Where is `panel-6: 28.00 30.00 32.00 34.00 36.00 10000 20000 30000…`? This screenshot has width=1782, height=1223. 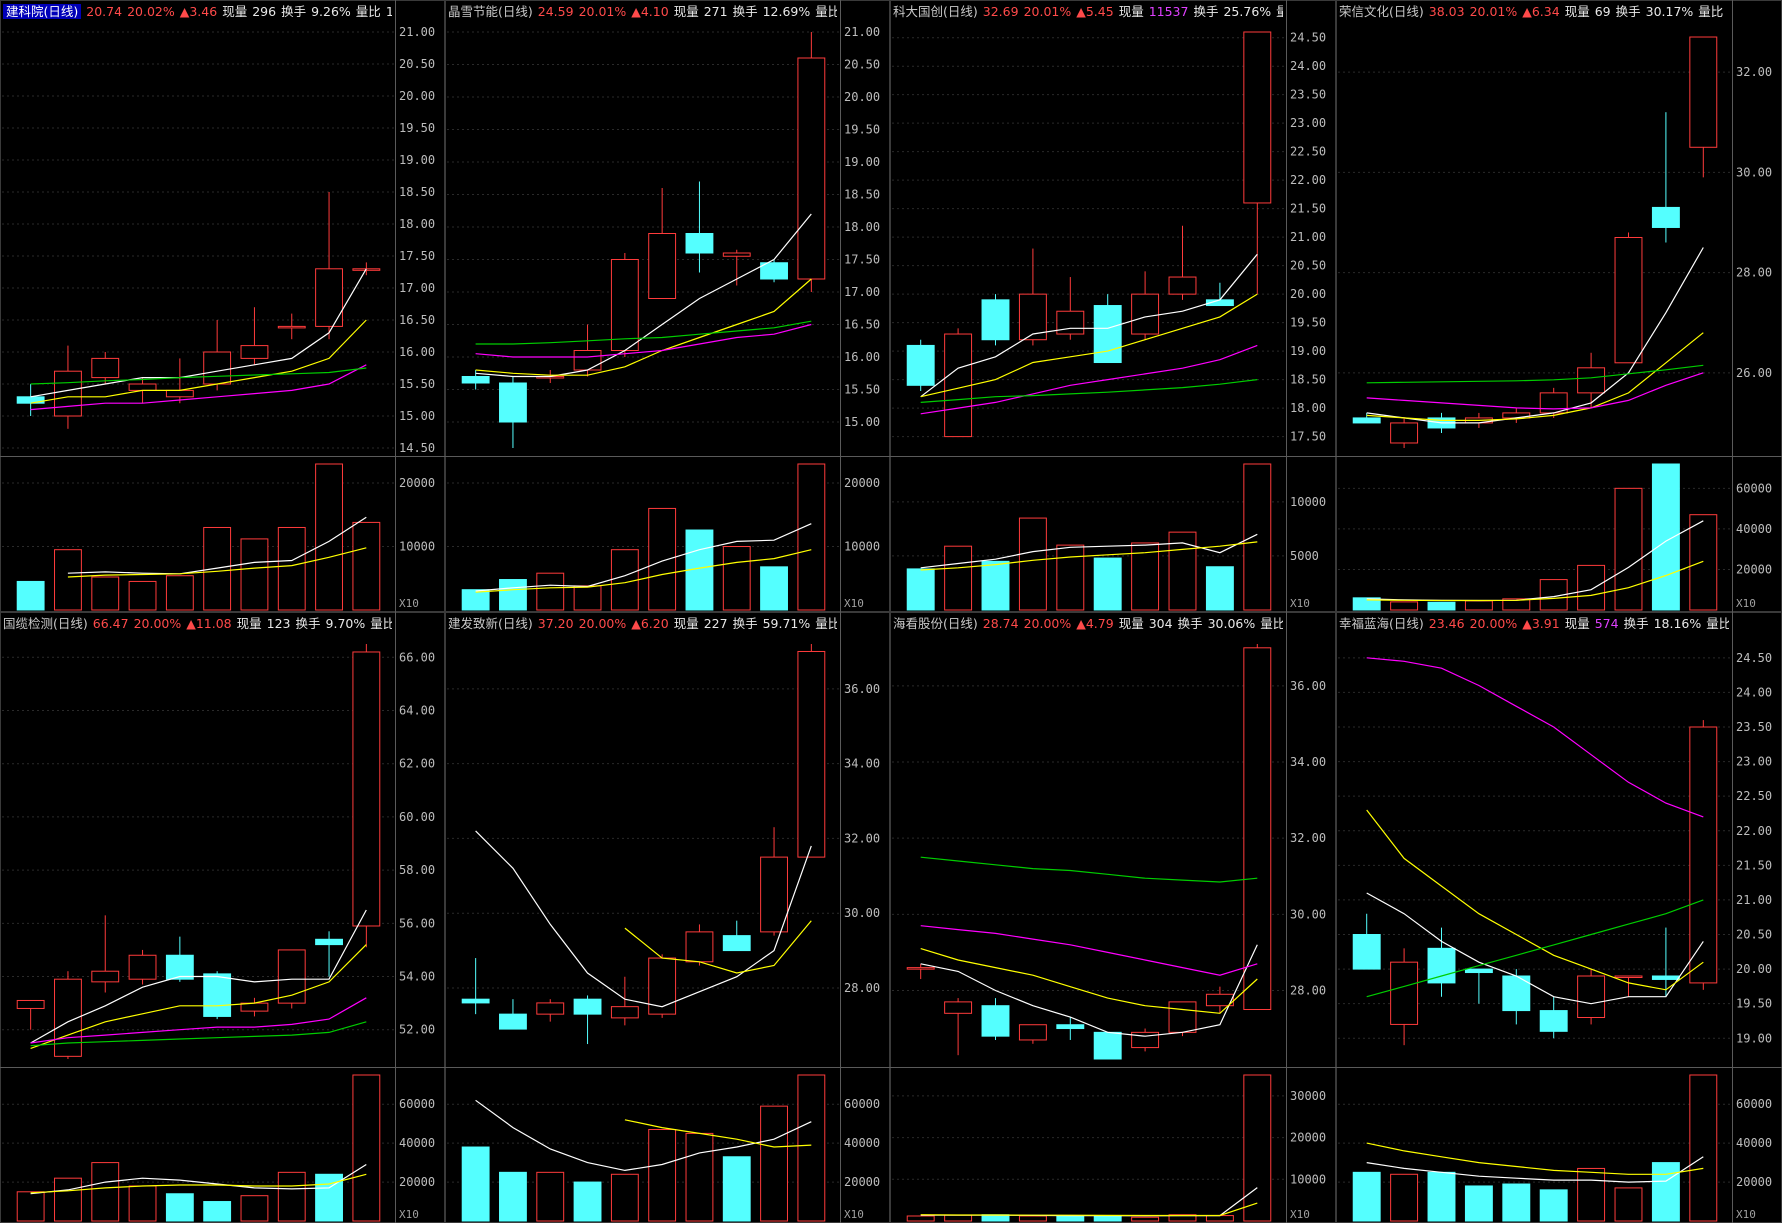
panel-6: 28.00 30.00 32.00 34.00 36.00 10000 20000 30000… is located at coordinates (1113, 917).